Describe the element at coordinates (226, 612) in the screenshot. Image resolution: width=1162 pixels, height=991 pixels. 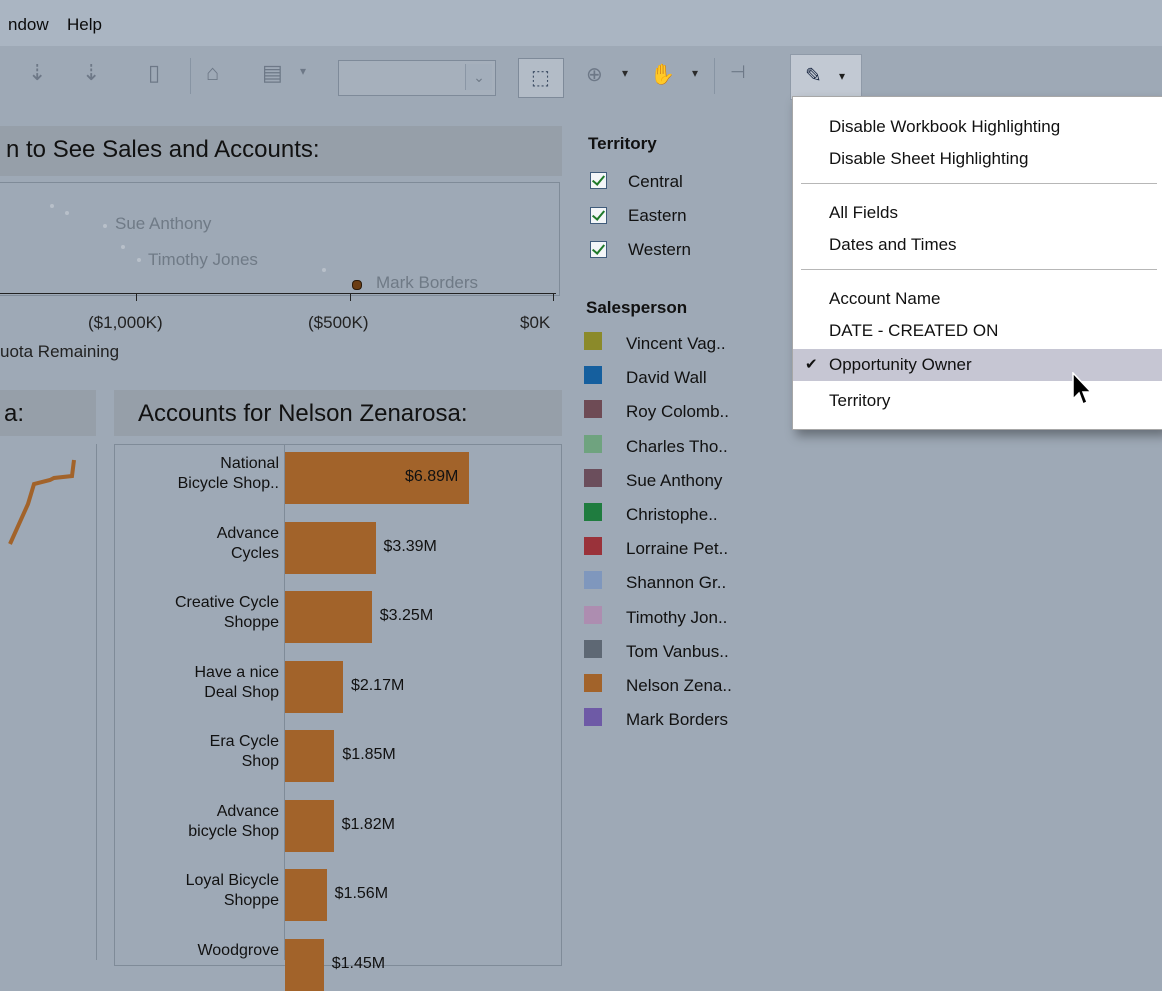
I see `category-label: Creative Cycle Shoppe` at that location.